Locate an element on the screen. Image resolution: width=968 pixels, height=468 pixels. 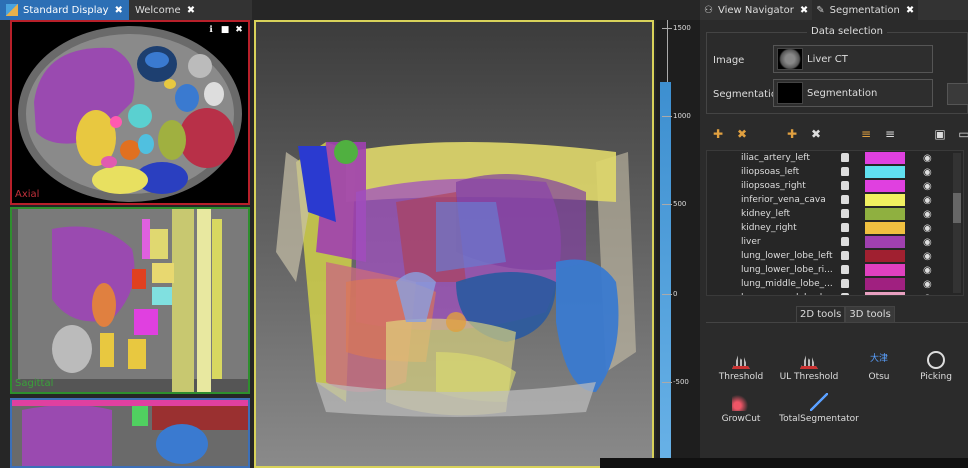
level-window-scale: 1500 1000 500 0 -500 is located at coordinates (678, 244).